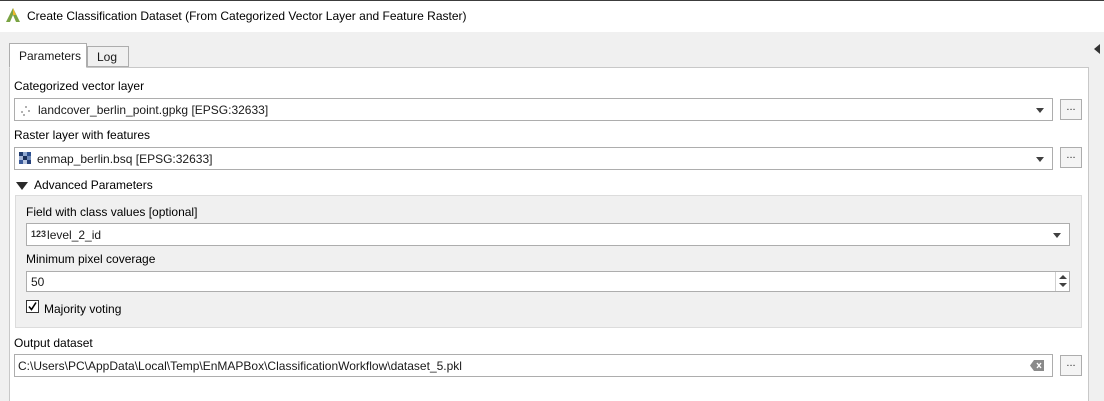 The height and width of the screenshot is (401, 1104). What do you see at coordinates (1096, 49) in the screenshot?
I see `collapse-panel-icon` at bounding box center [1096, 49].